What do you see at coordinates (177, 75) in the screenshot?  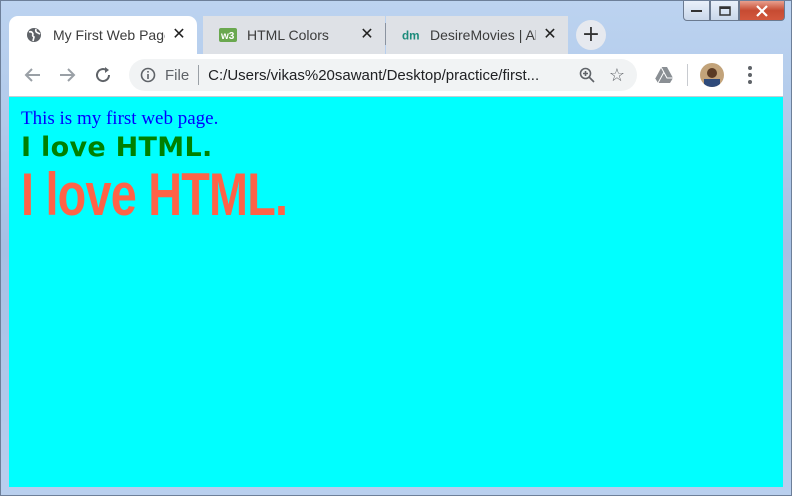 I see `url-scheme-label: File` at bounding box center [177, 75].